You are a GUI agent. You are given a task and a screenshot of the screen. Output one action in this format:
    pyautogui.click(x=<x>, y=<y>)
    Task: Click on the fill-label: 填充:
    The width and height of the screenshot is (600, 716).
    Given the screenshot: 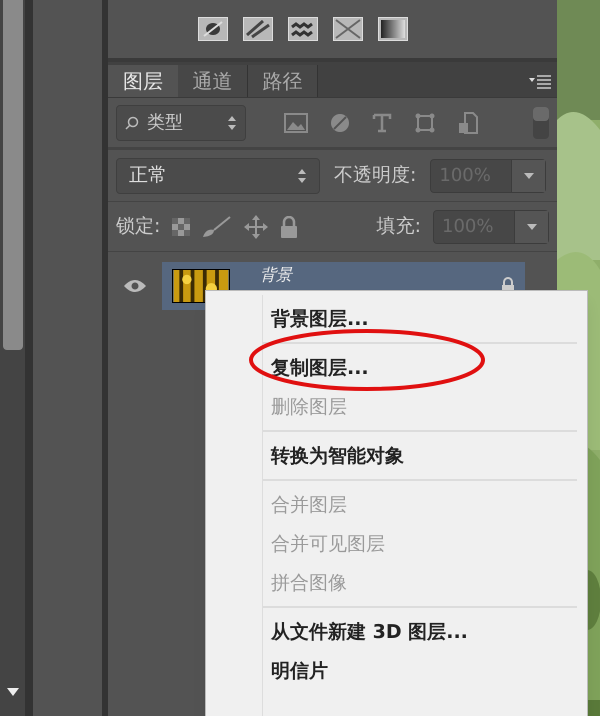 What is the action you would take?
    pyautogui.click(x=398, y=227)
    